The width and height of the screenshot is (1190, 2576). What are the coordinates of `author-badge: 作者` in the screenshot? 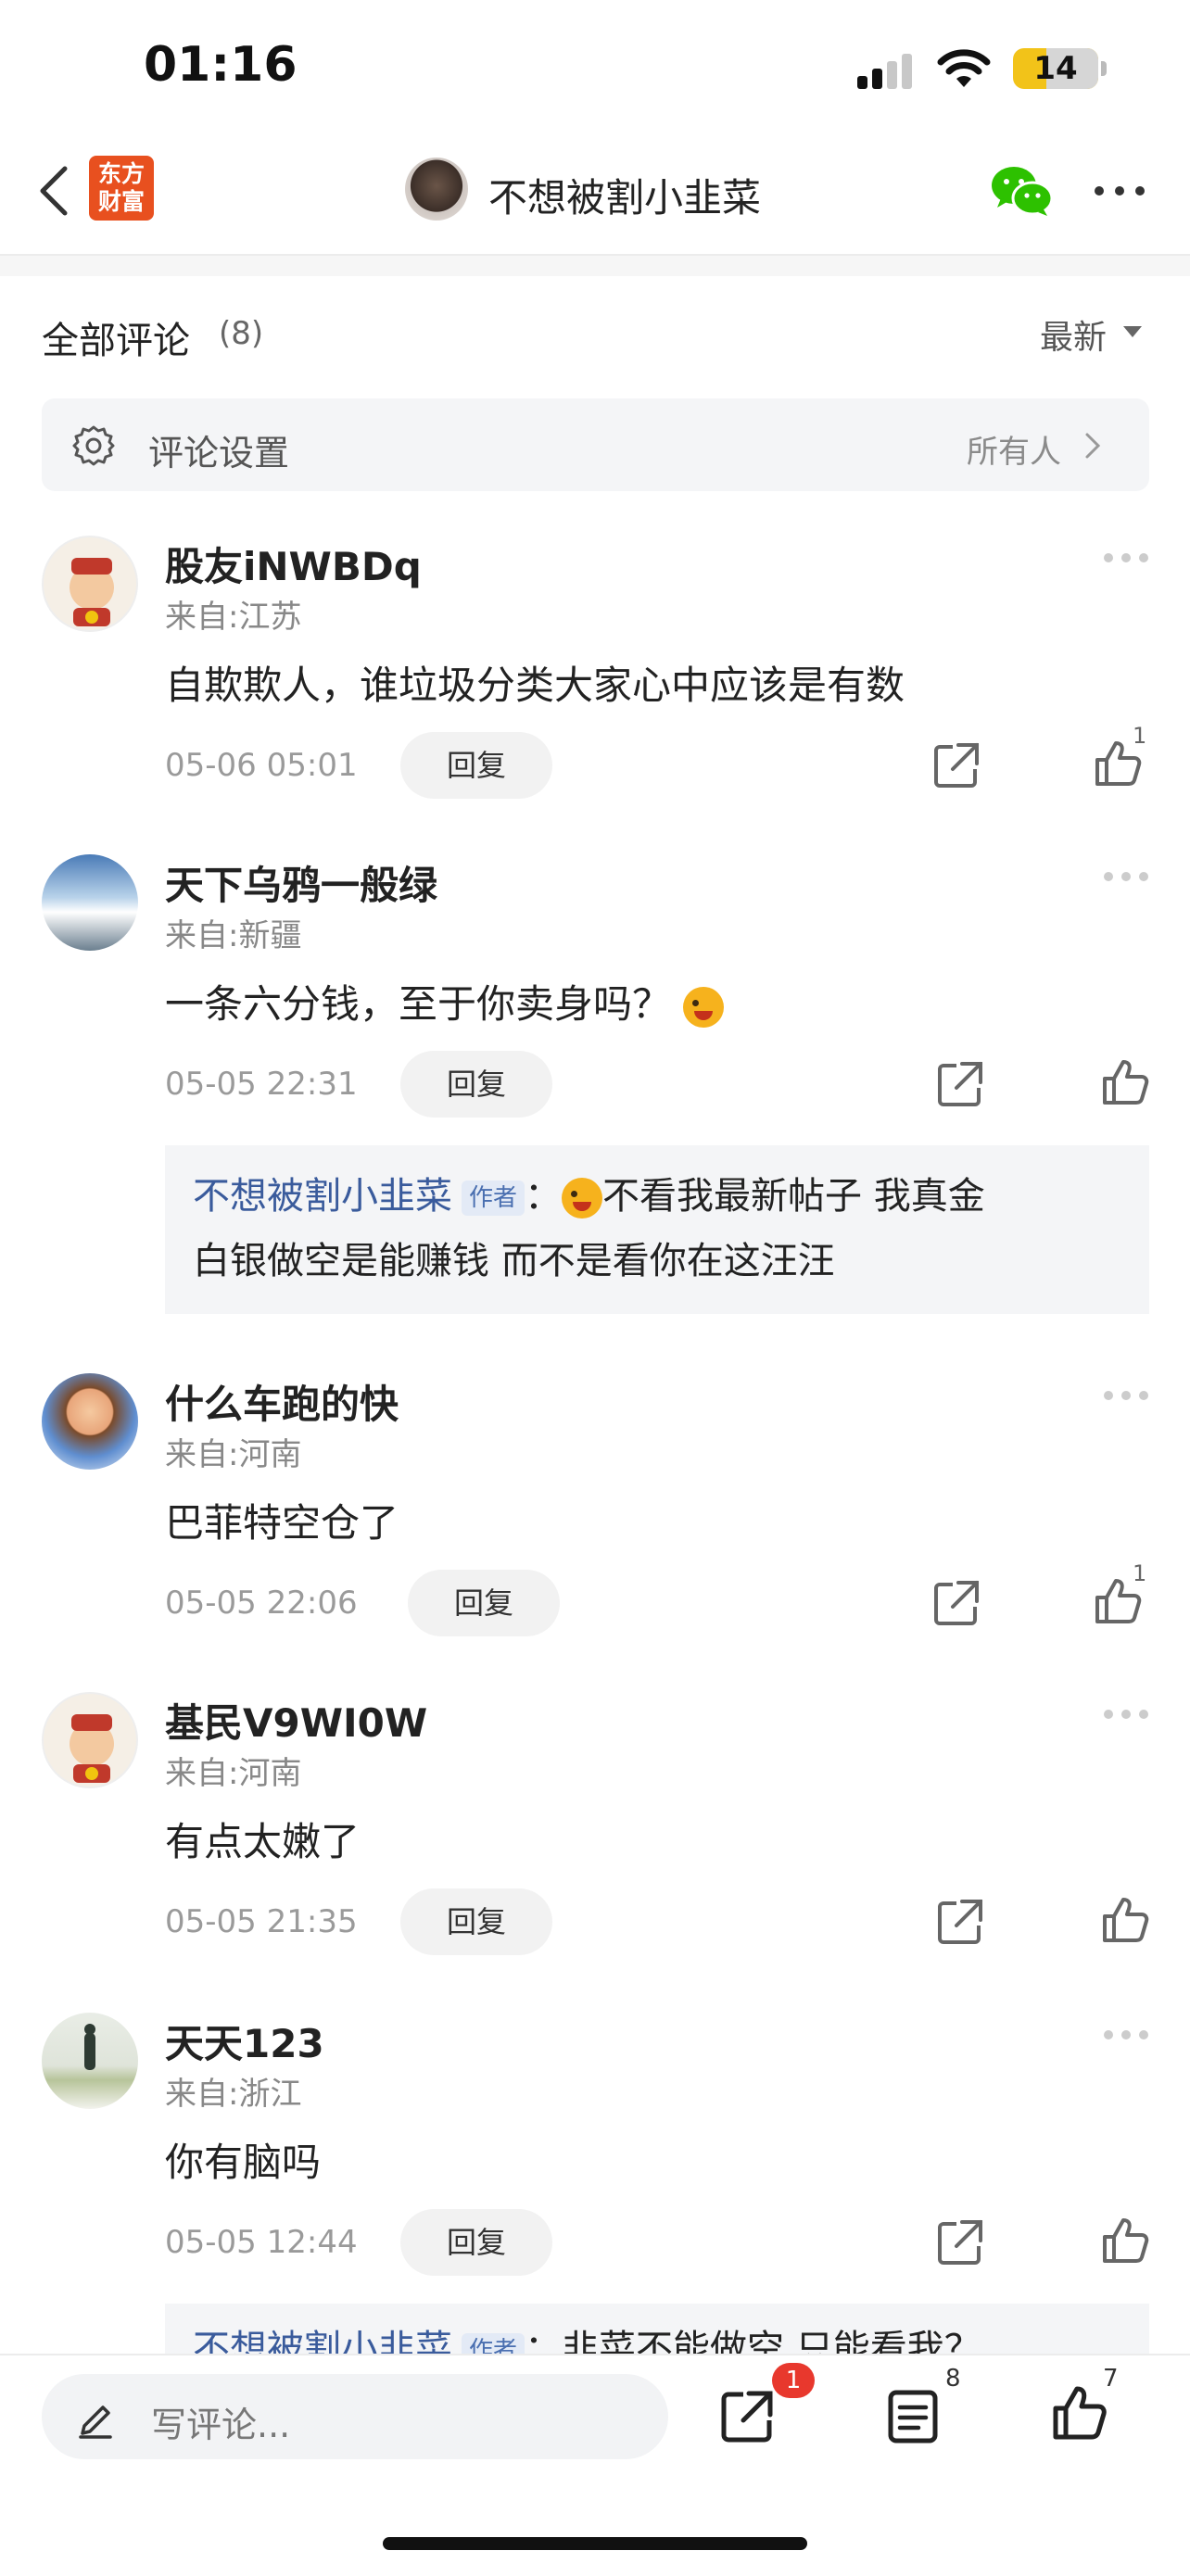 It's located at (494, 1198).